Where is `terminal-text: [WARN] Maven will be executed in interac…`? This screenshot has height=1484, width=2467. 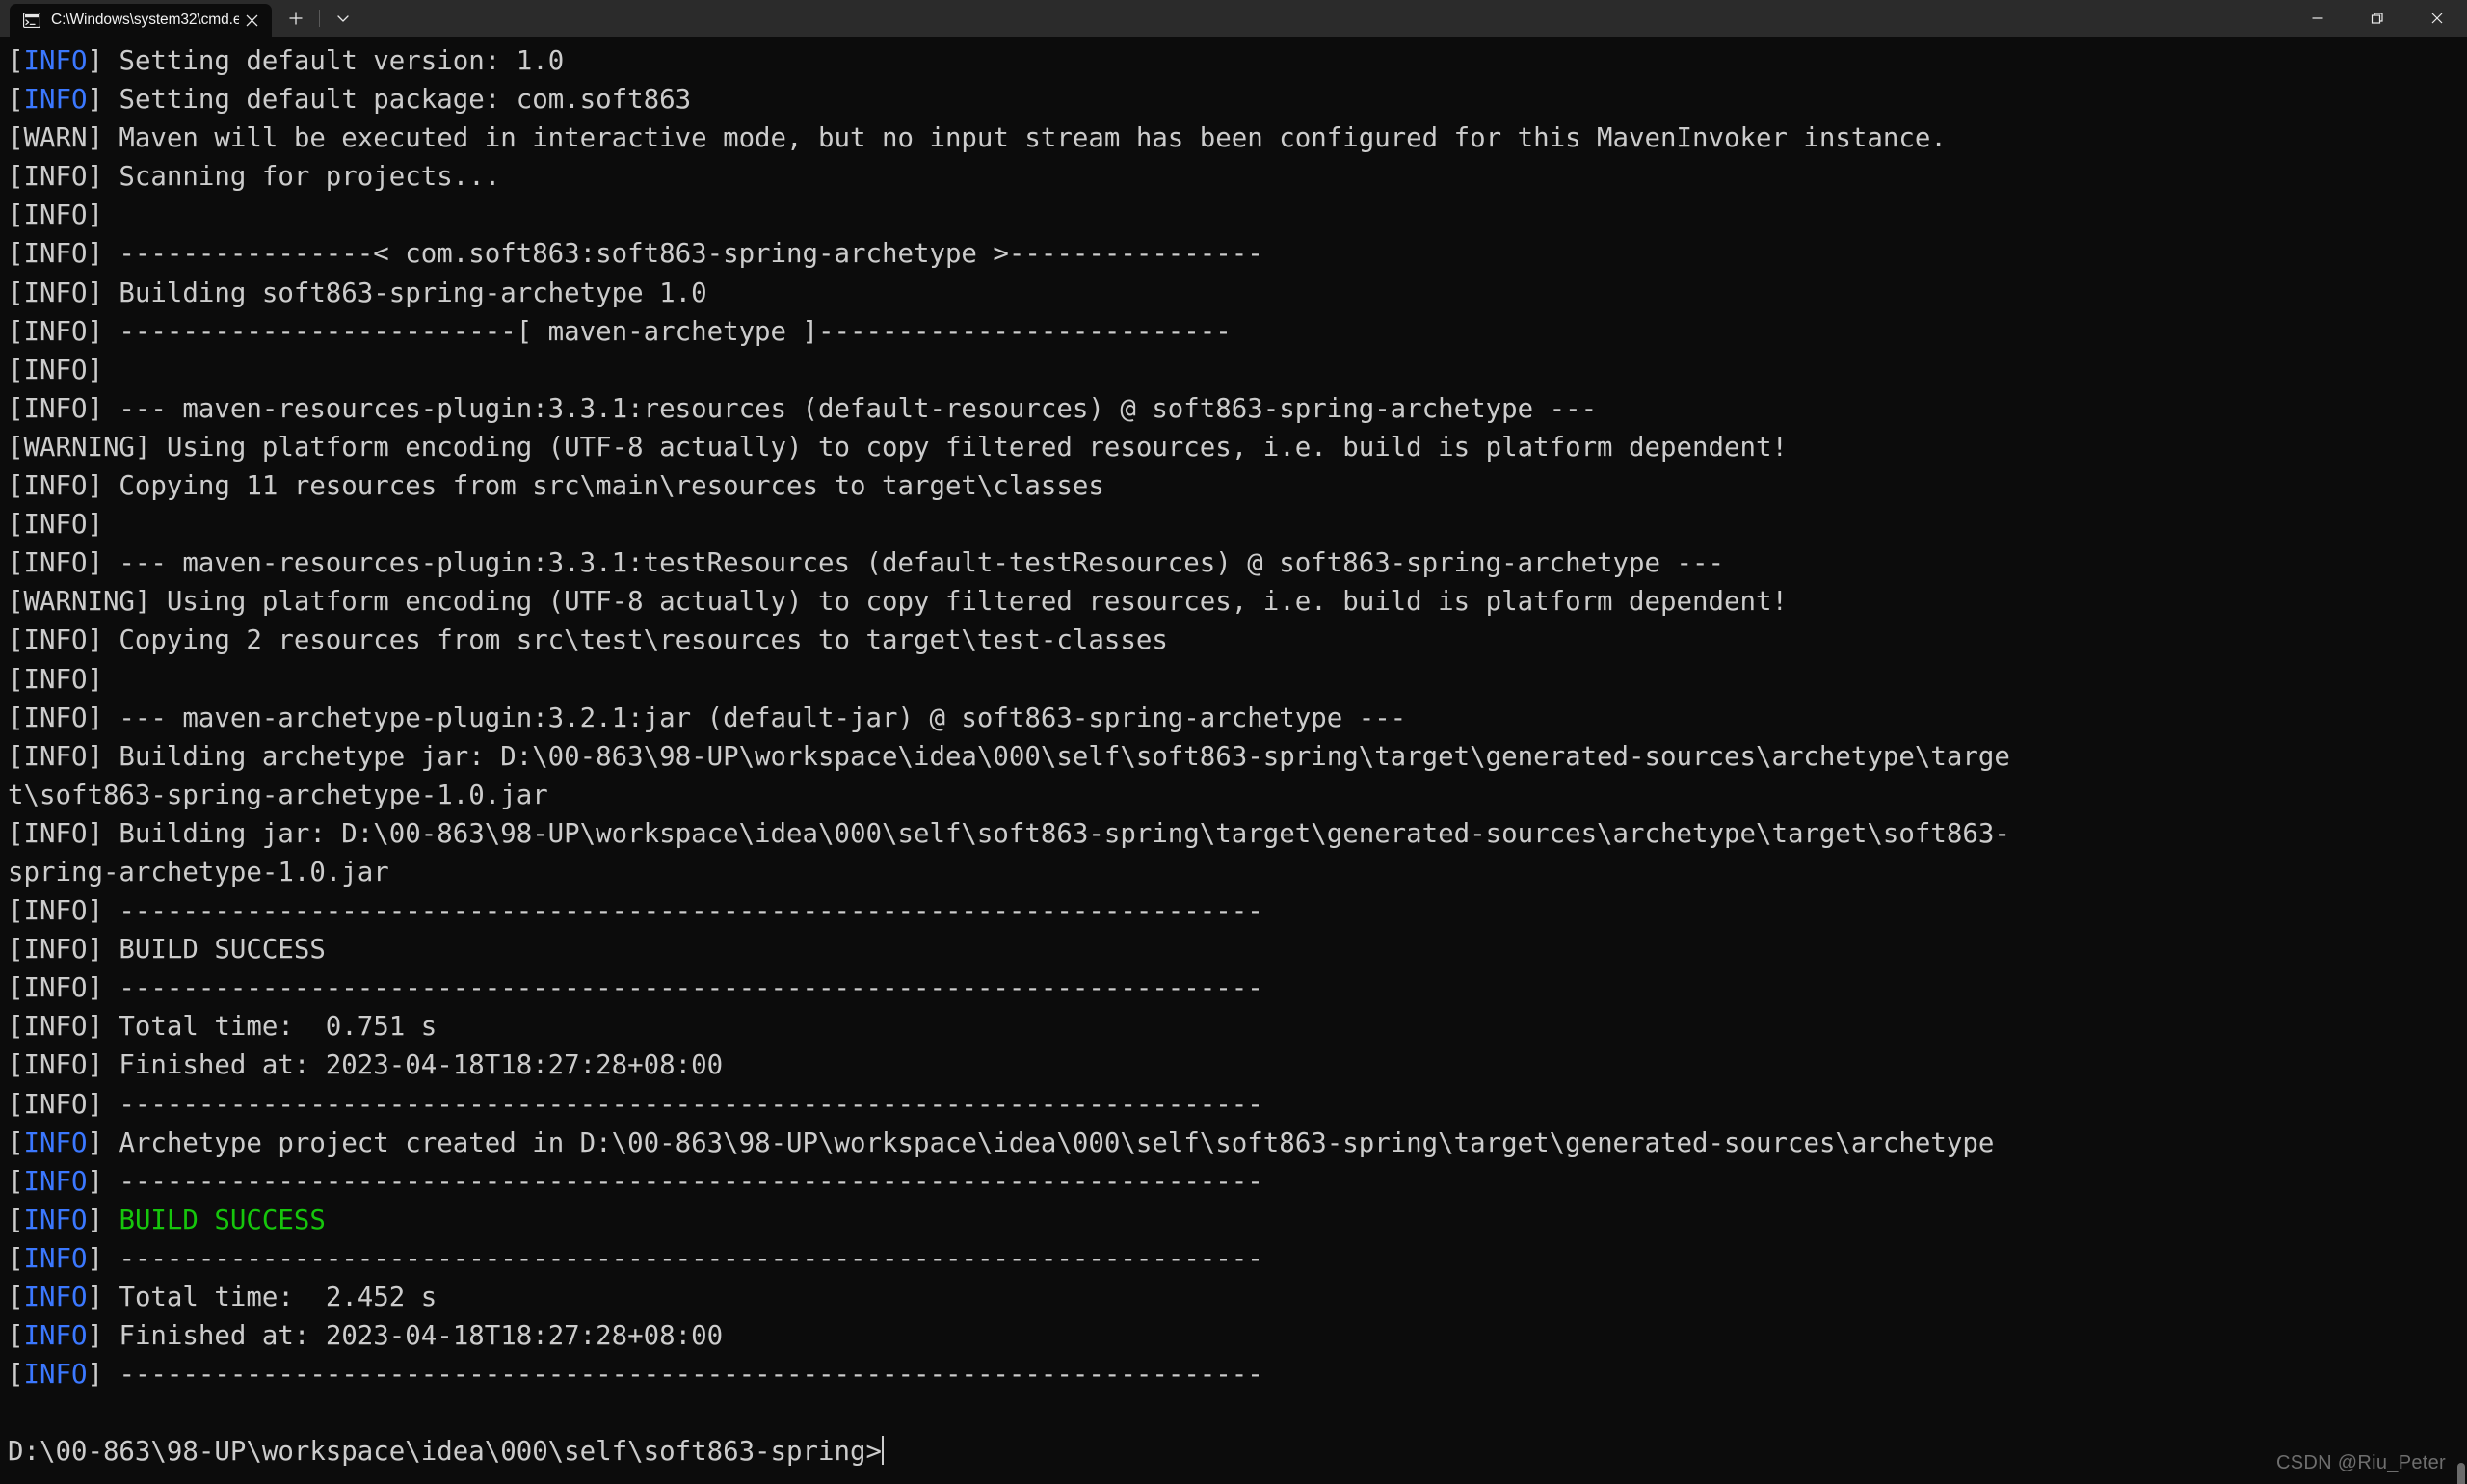 terminal-text: [WARN] Maven will be executed in interac… is located at coordinates (977, 138).